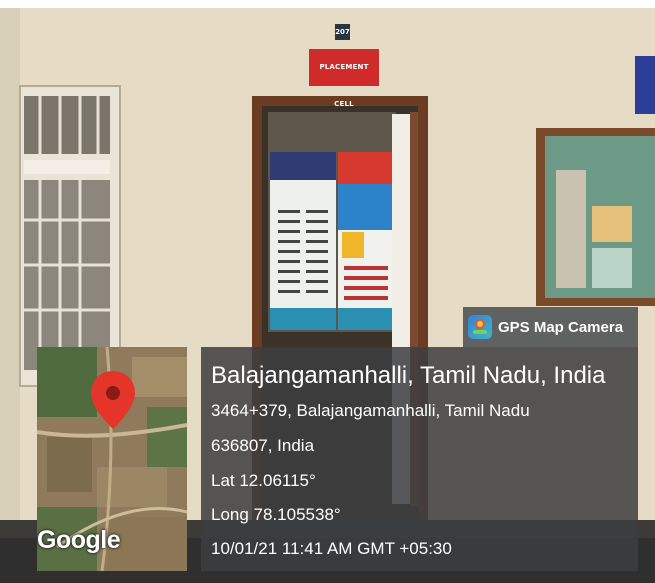  What do you see at coordinates (370, 410) in the screenshot?
I see `address-line-1: 3464+379, Balajangamanhalli, Tamil Nadu` at bounding box center [370, 410].